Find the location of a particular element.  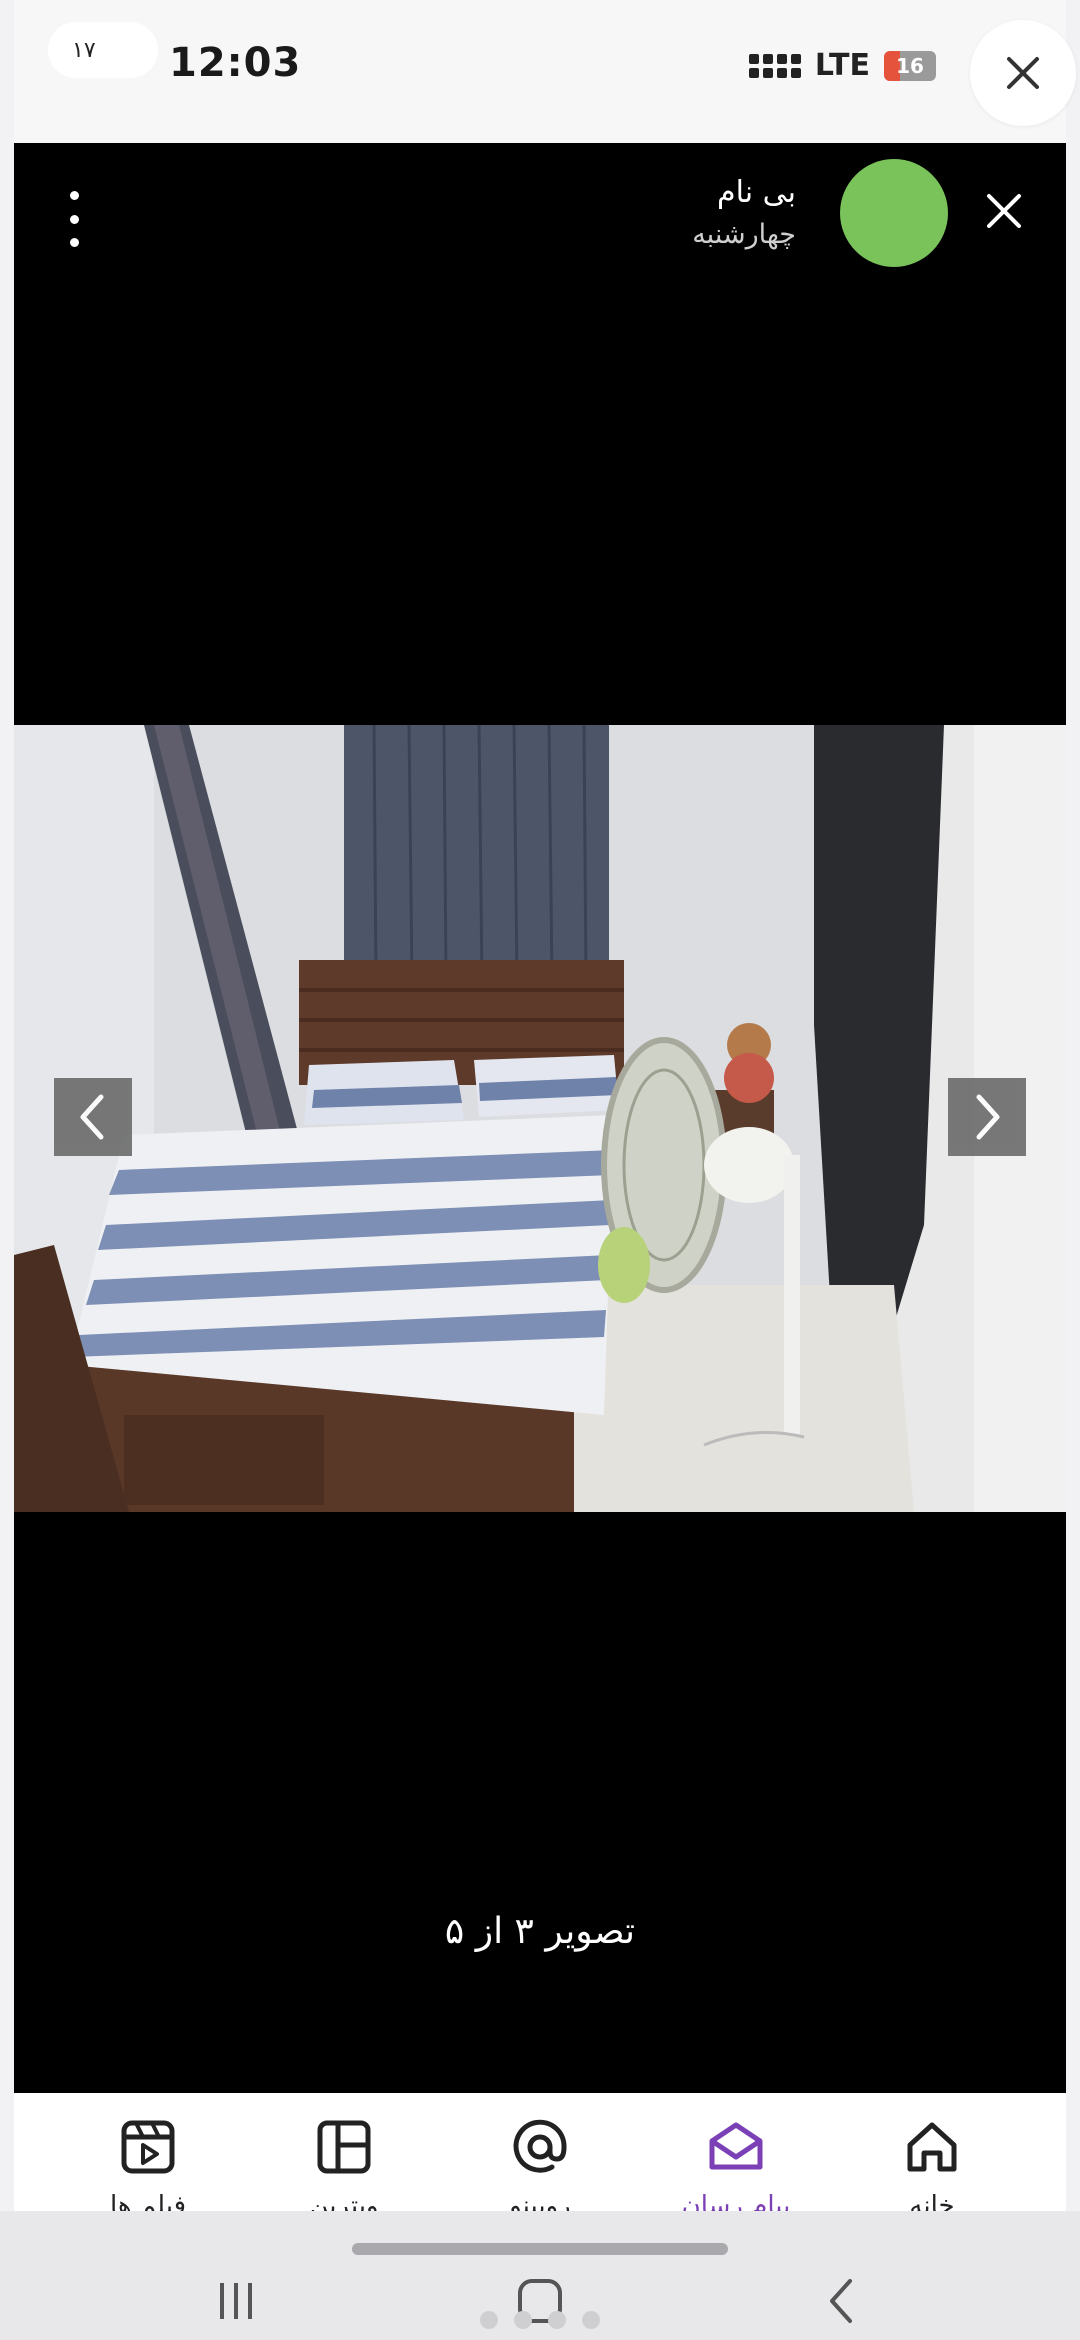

nav-home: خانه is located at coordinates (932, 2168).